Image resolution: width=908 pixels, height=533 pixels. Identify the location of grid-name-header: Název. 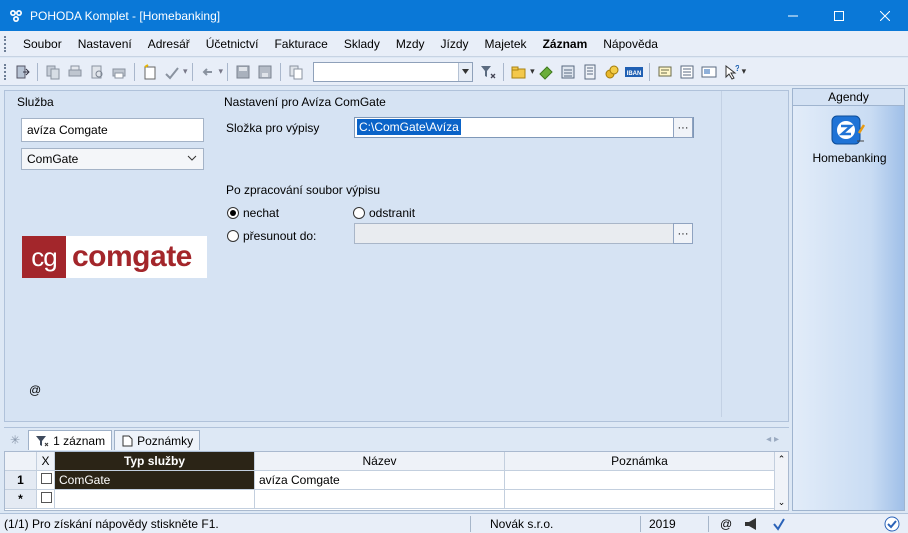
(380, 461).